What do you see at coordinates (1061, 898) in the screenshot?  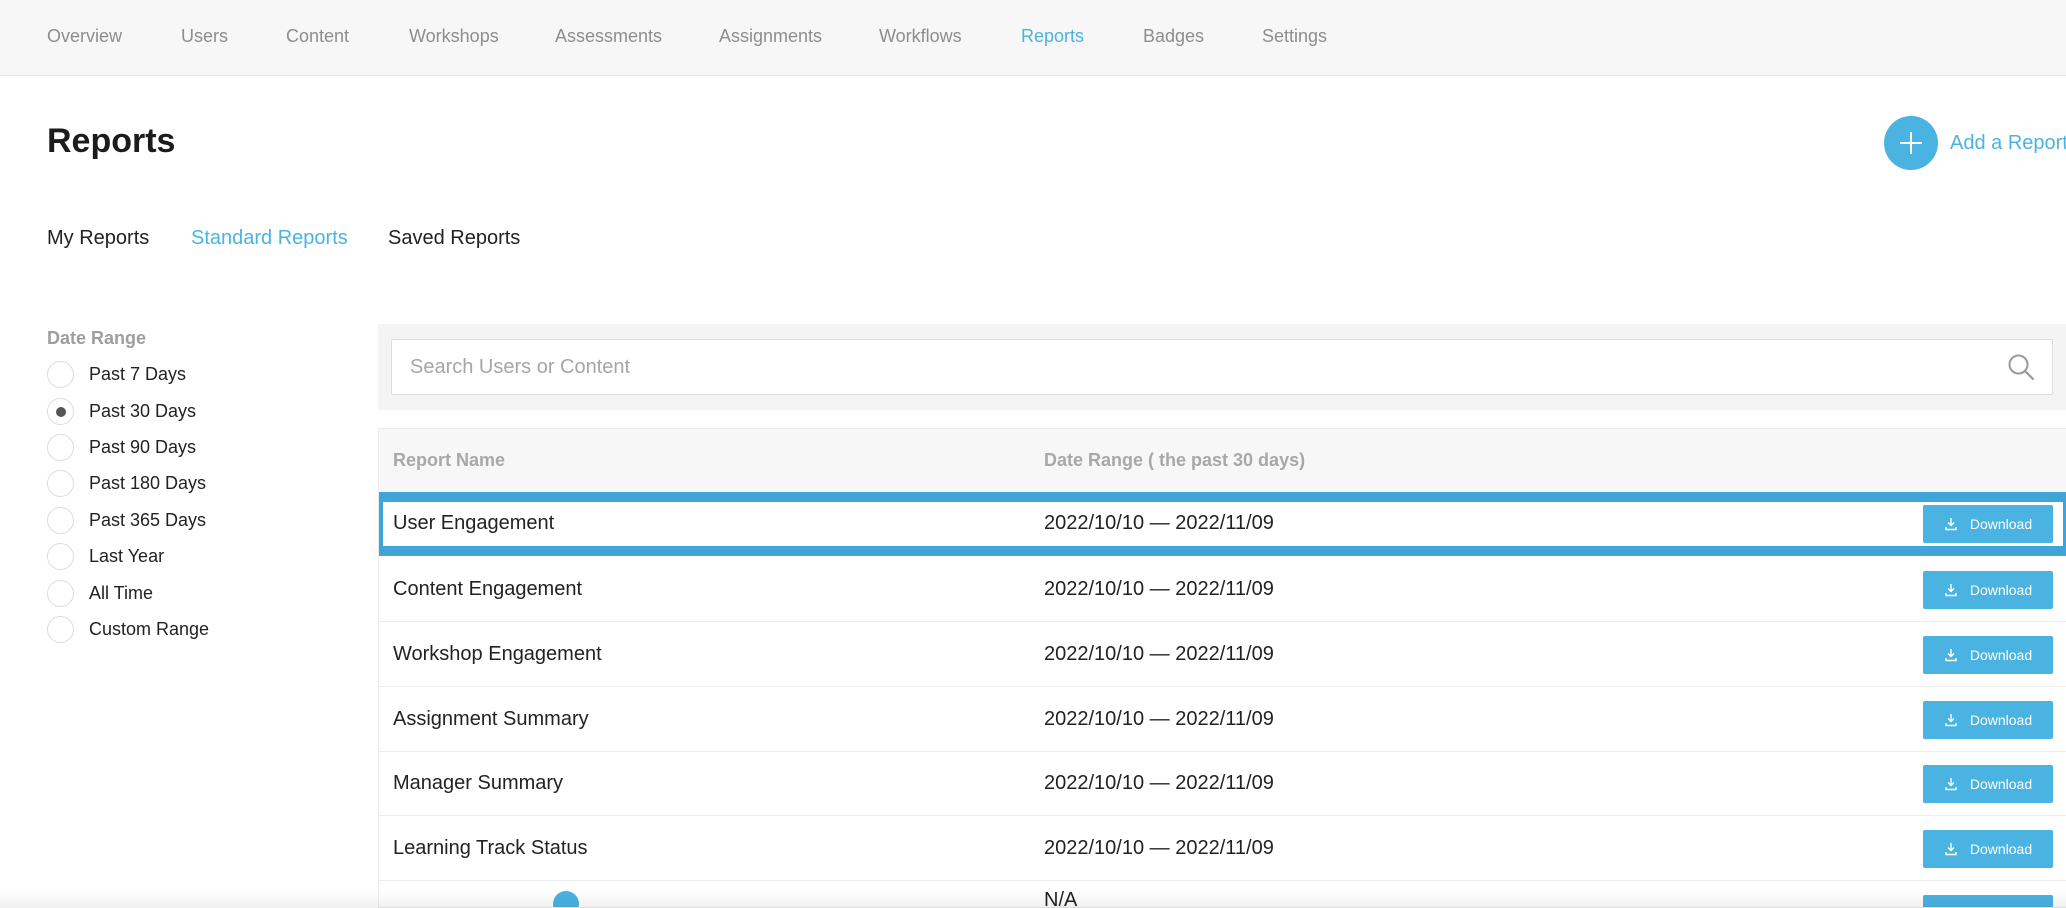 I see `report-date-range: N/A` at bounding box center [1061, 898].